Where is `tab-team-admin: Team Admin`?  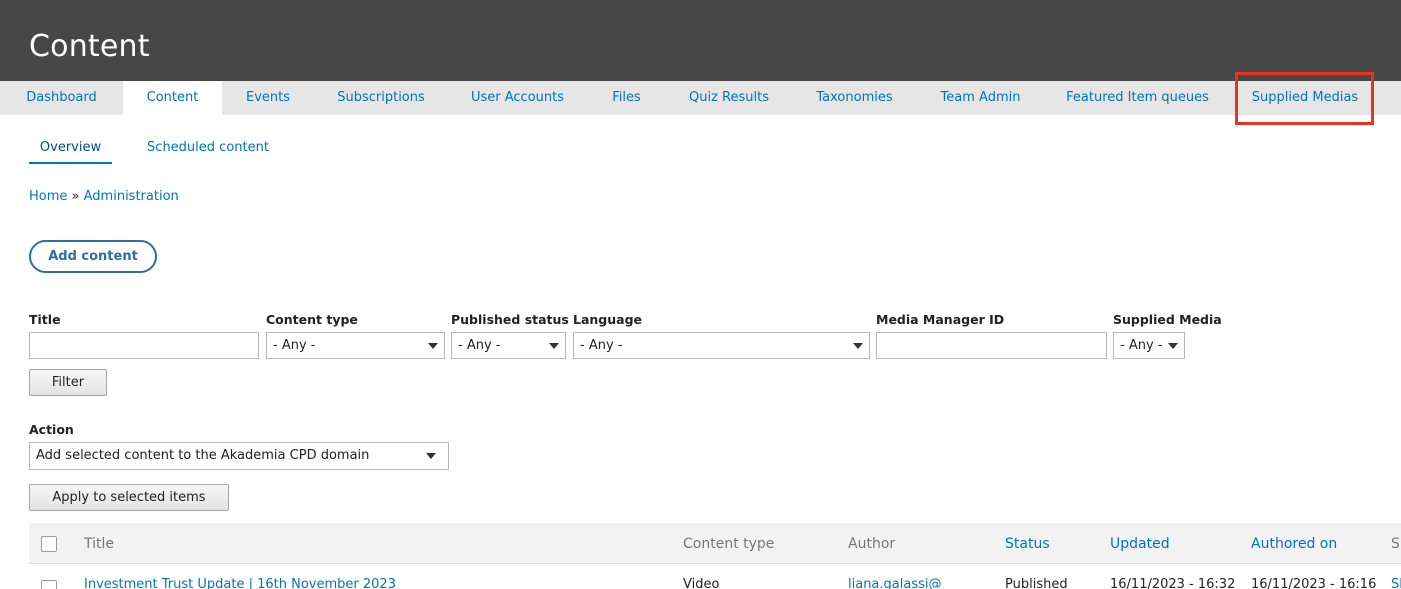 tab-team-admin: Team Admin is located at coordinates (980, 98).